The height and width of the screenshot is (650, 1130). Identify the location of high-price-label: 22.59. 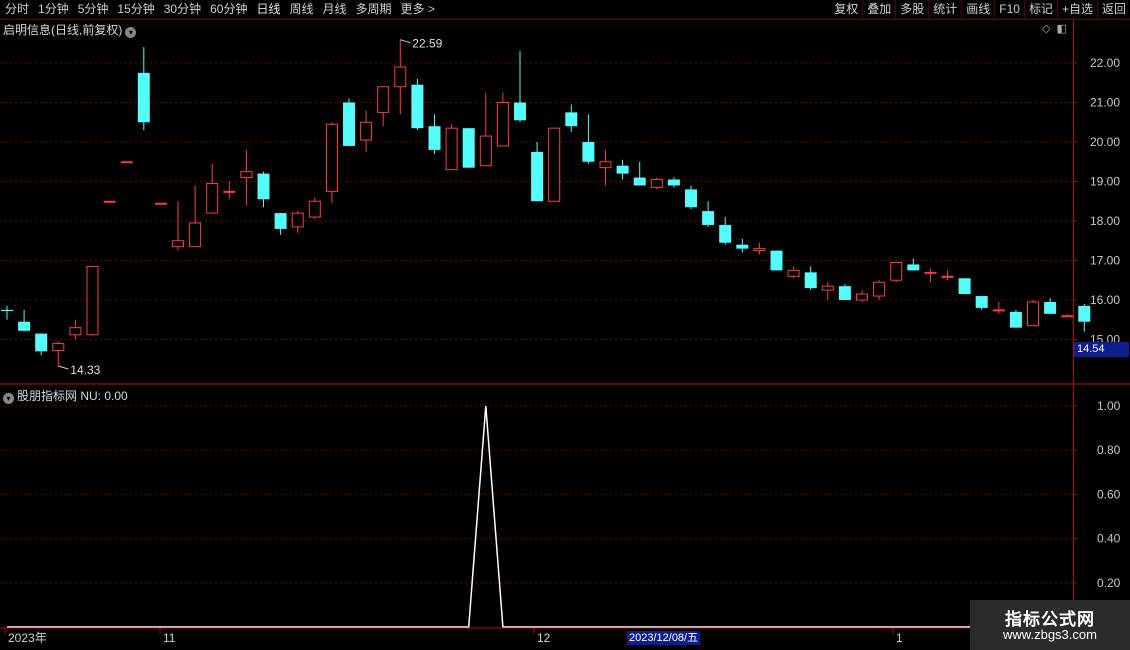
(427, 44).